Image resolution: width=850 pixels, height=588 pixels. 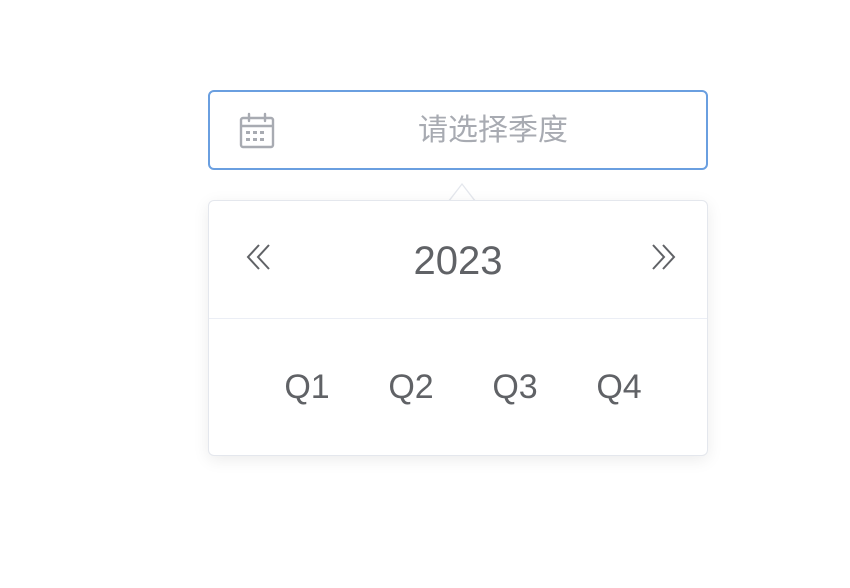 I want to click on quarter-picker, so click(x=458, y=130).